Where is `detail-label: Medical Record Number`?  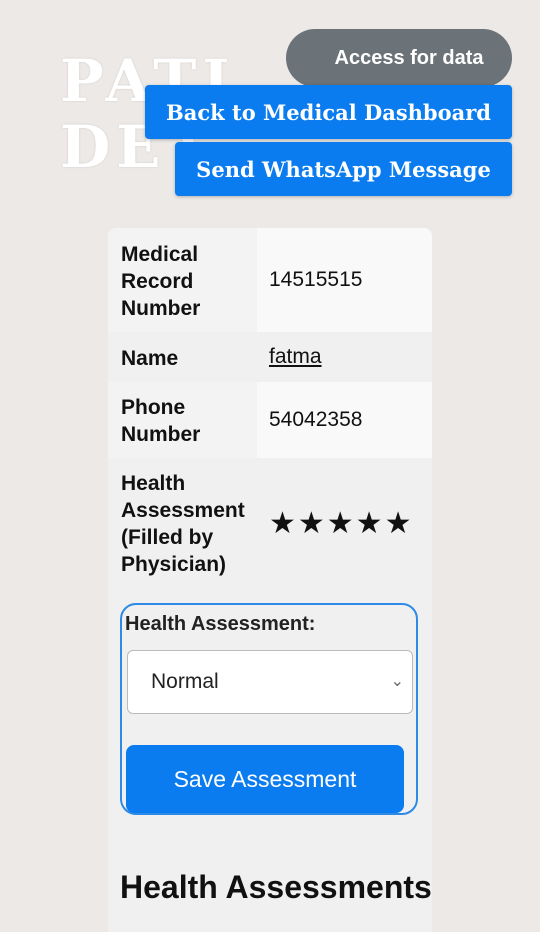 detail-label: Medical Record Number is located at coordinates (182, 280).